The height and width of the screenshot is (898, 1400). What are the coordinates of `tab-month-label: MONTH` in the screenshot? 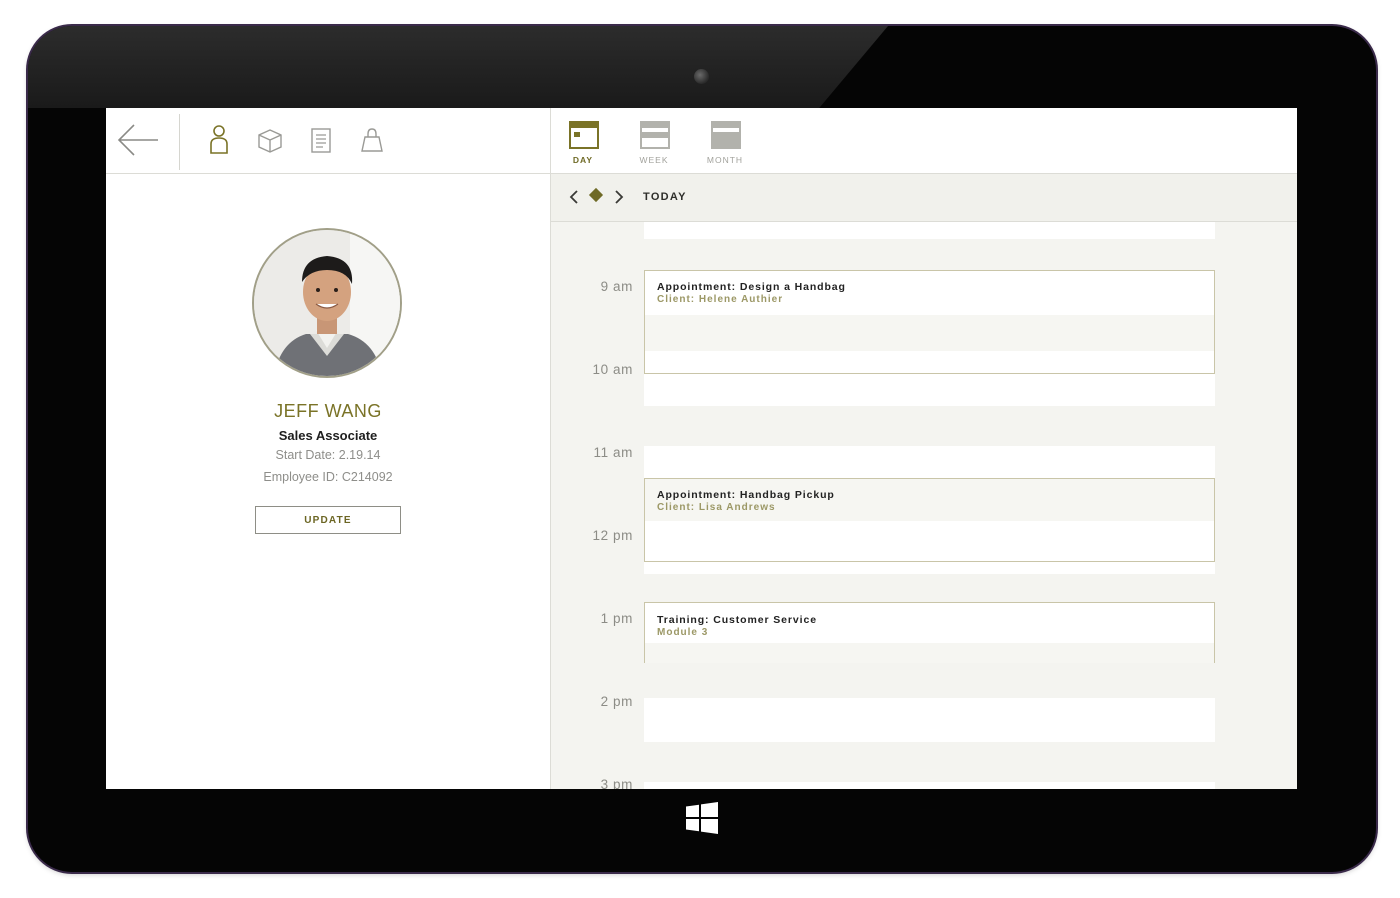 It's located at (725, 160).